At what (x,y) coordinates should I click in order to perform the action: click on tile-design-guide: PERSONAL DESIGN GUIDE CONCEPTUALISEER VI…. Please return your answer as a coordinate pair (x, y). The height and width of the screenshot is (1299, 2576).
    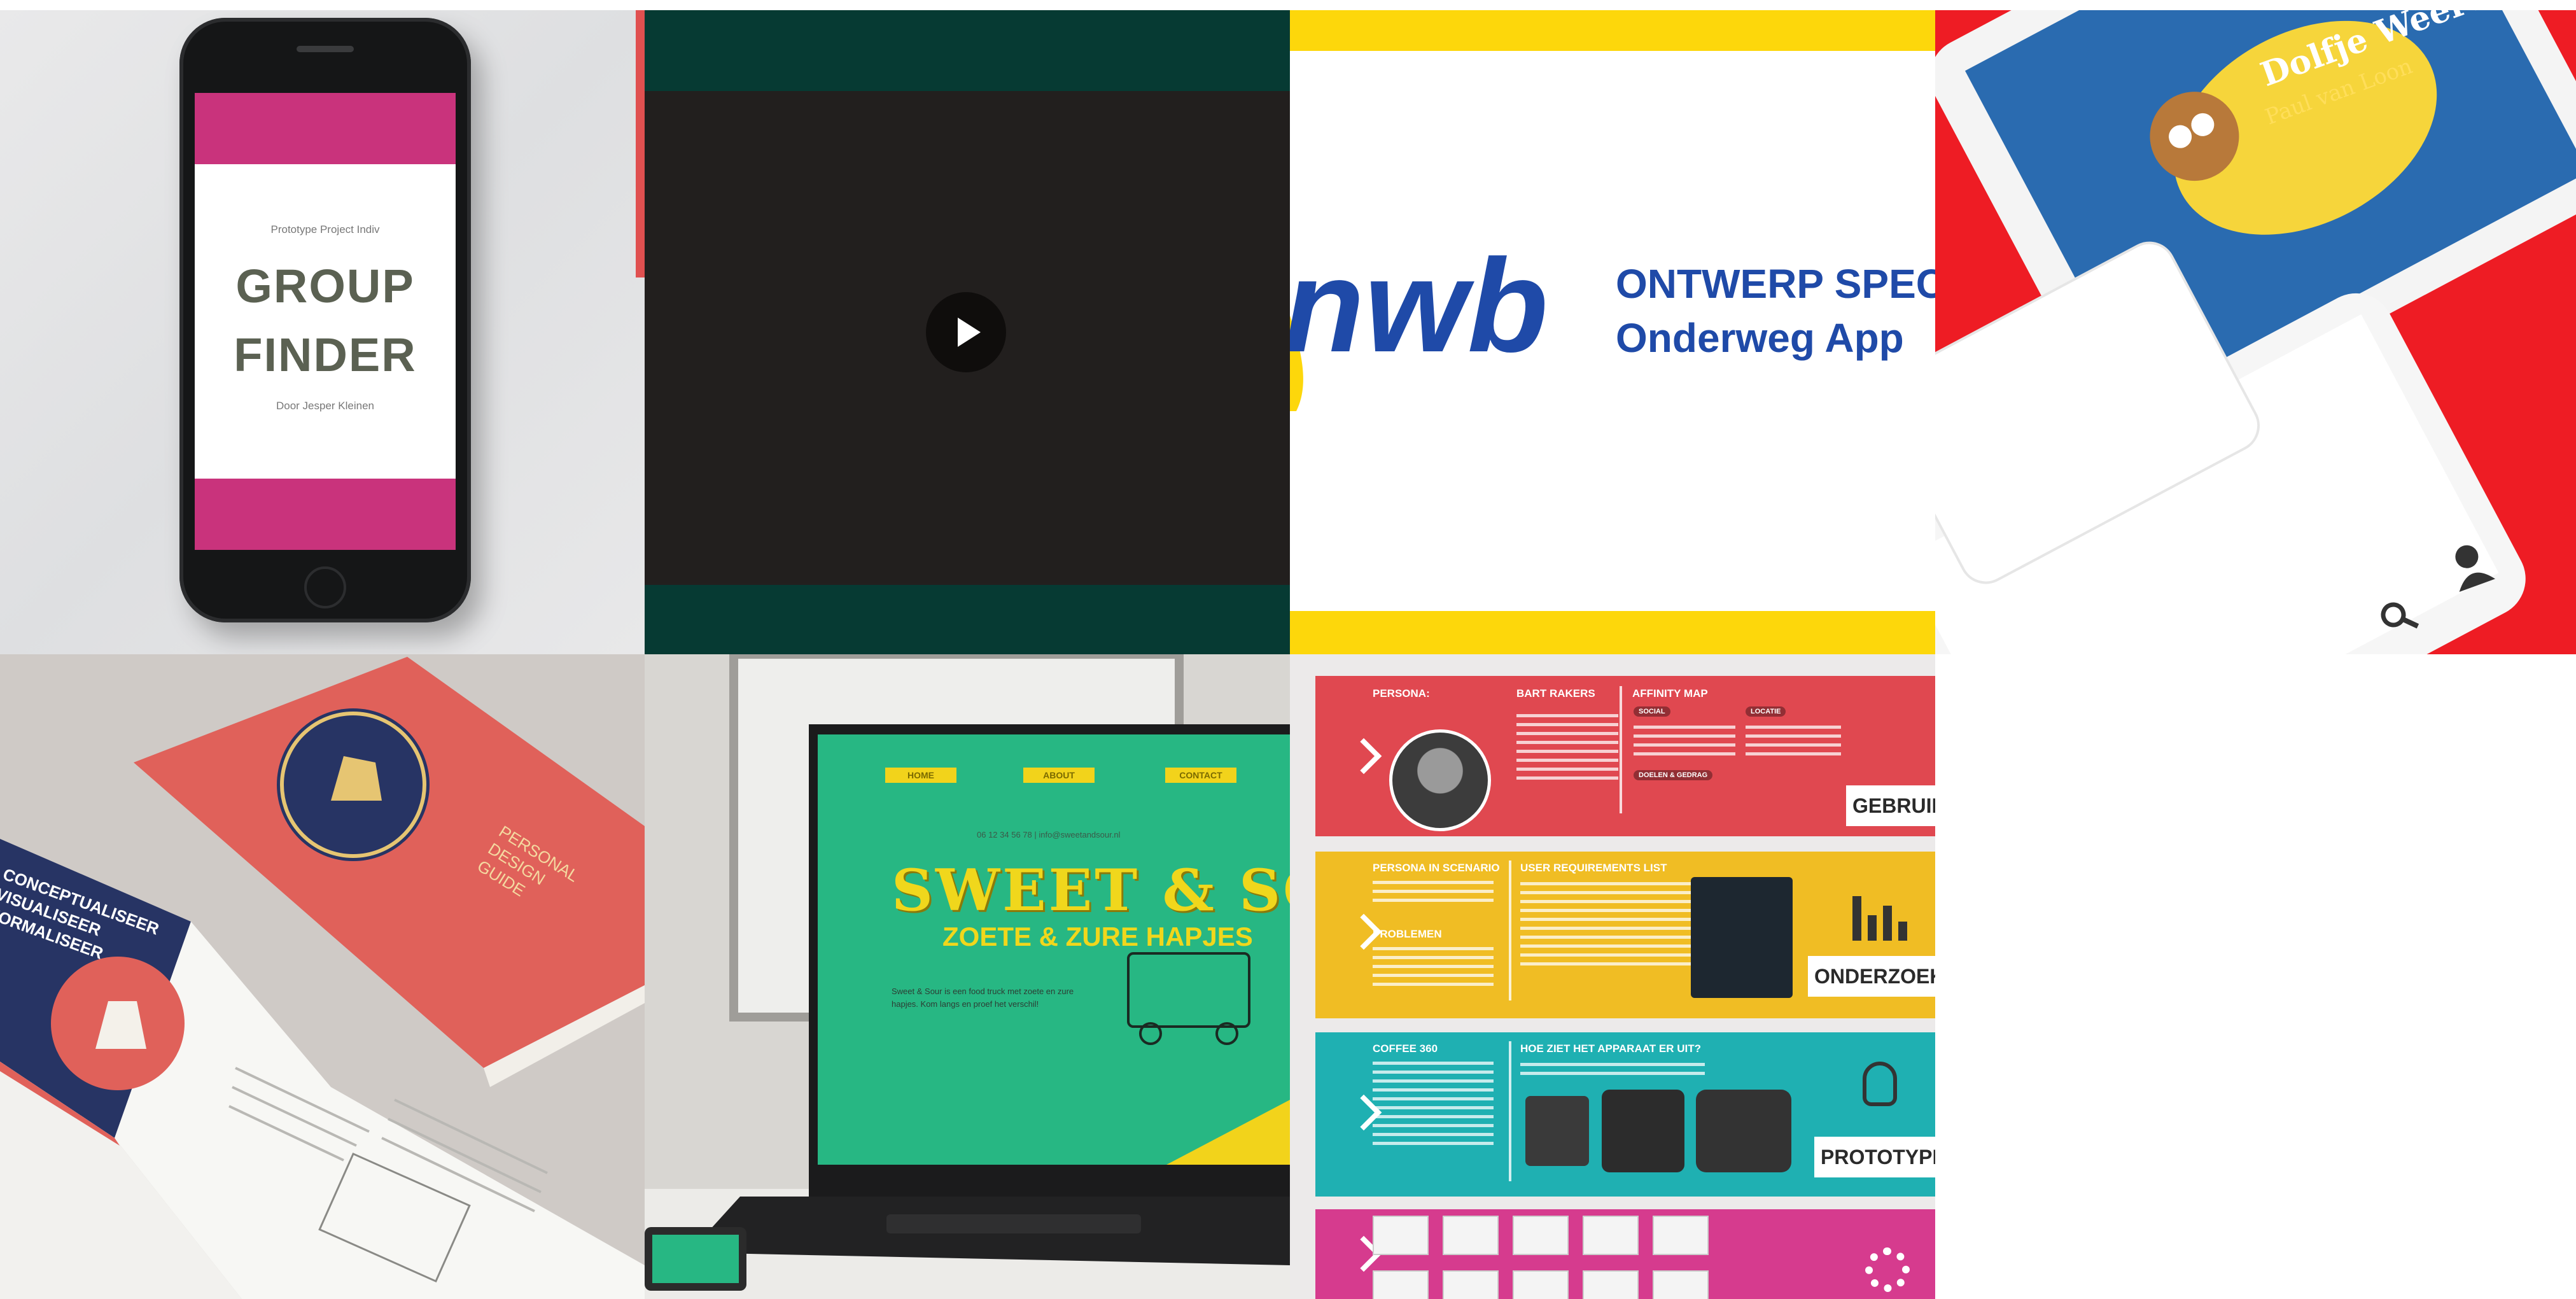
    Looking at the image, I should click on (322, 976).